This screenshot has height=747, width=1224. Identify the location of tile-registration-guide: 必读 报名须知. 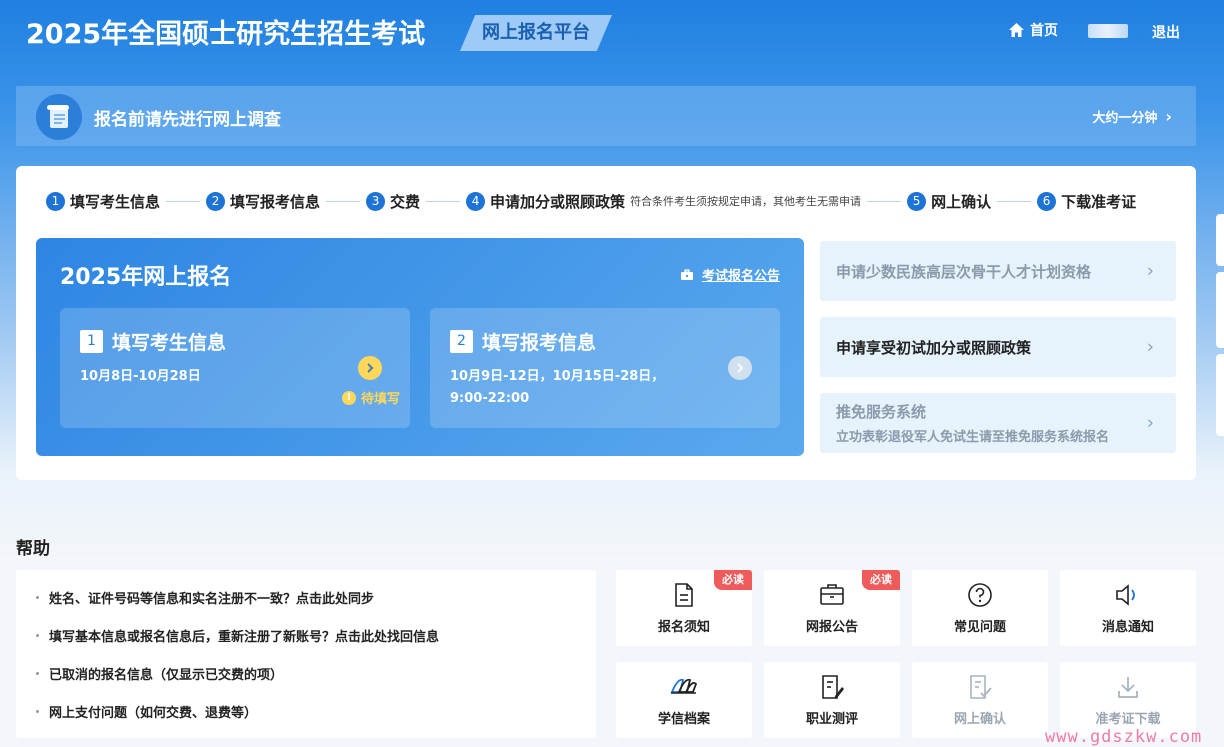
(684, 608).